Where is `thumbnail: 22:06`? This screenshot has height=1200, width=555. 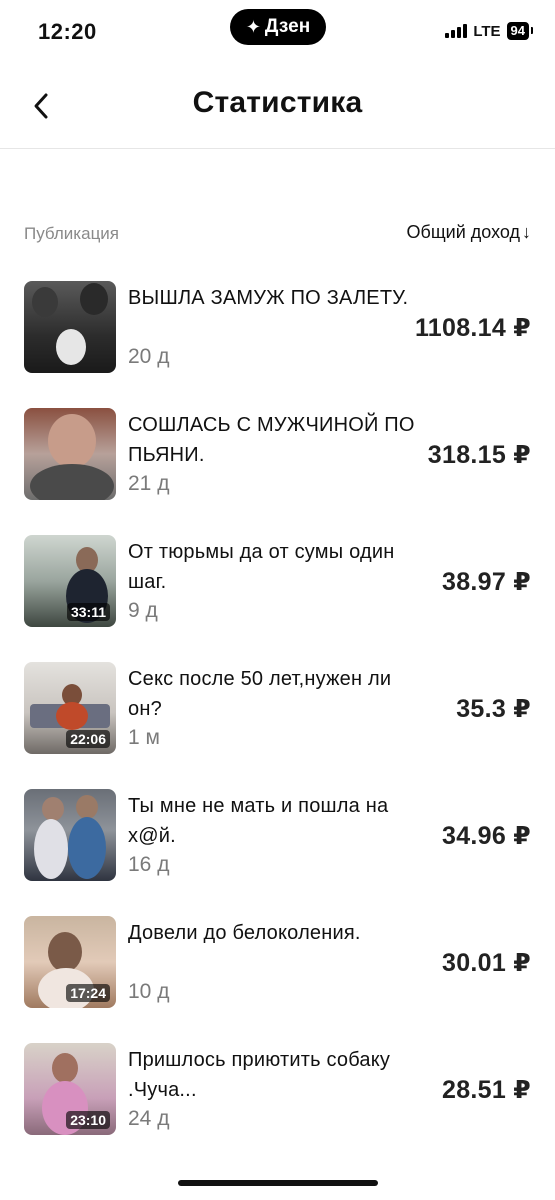 thumbnail: 22:06 is located at coordinates (70, 708).